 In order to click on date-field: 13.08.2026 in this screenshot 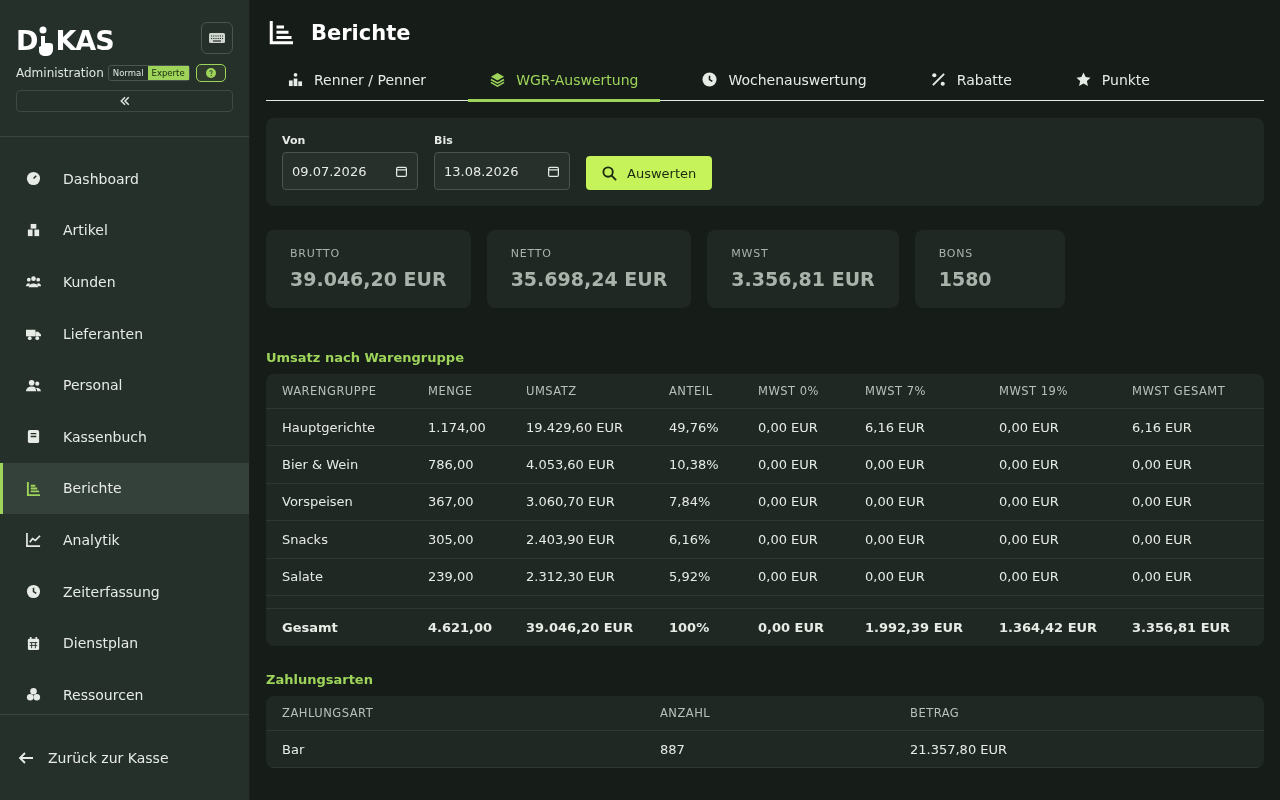, I will do `click(502, 171)`.